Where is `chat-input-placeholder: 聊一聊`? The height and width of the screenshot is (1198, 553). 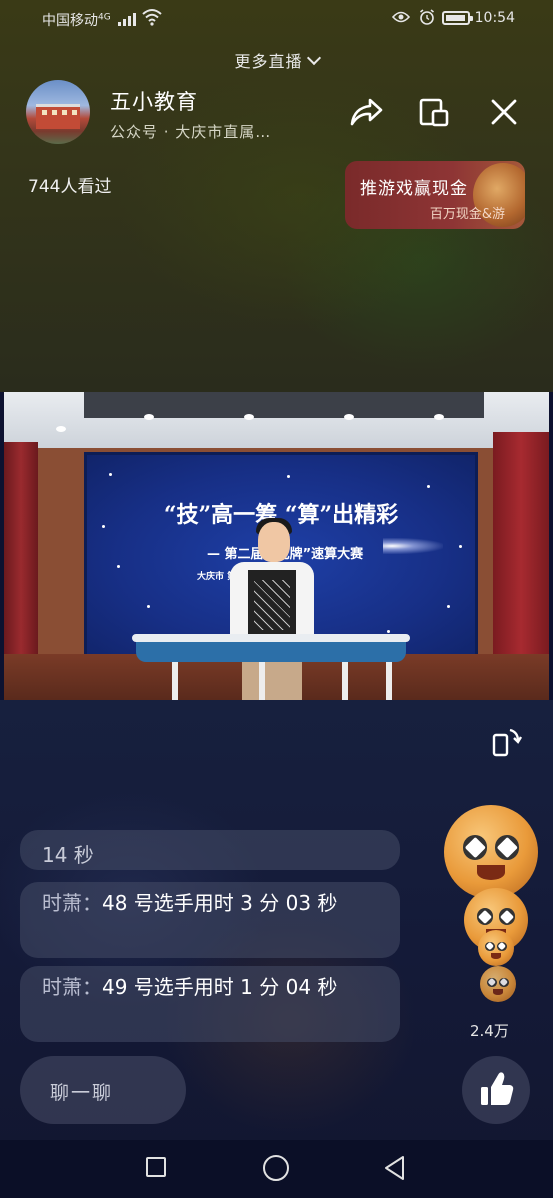 chat-input-placeholder: 聊一聊 is located at coordinates (82, 1093).